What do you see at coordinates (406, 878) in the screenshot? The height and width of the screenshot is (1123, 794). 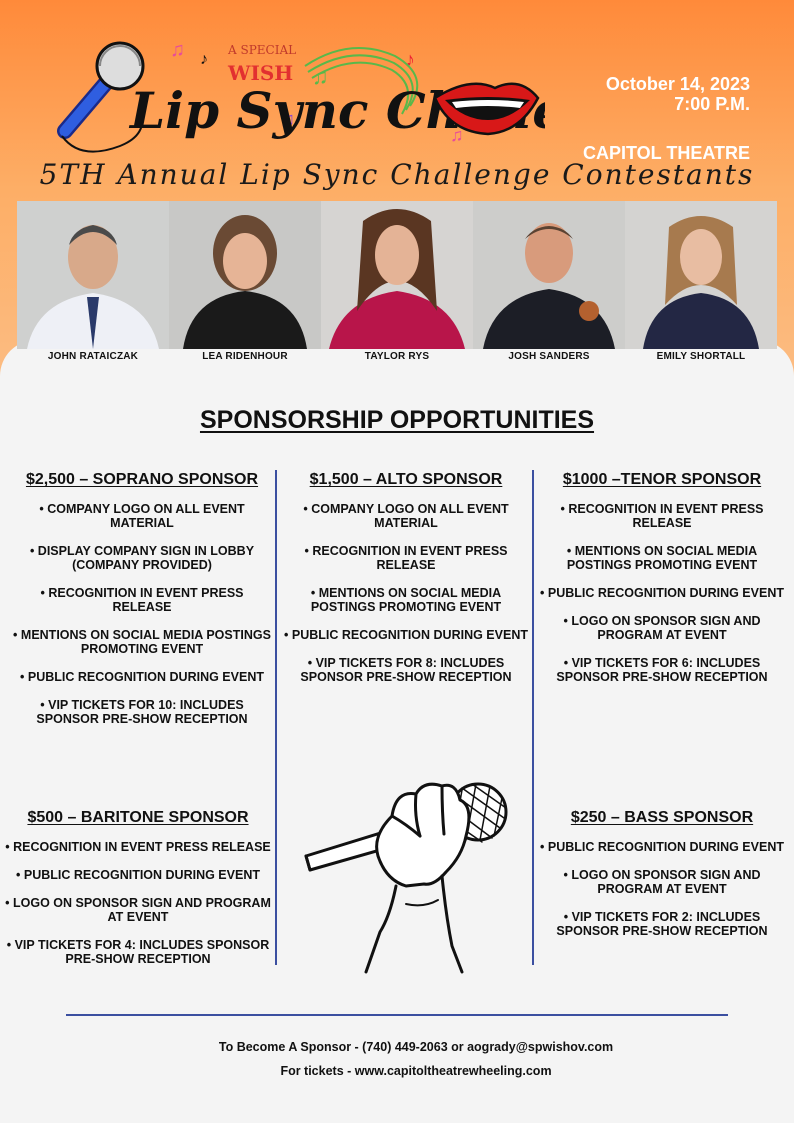 I see `hand-microphone-icon` at bounding box center [406, 878].